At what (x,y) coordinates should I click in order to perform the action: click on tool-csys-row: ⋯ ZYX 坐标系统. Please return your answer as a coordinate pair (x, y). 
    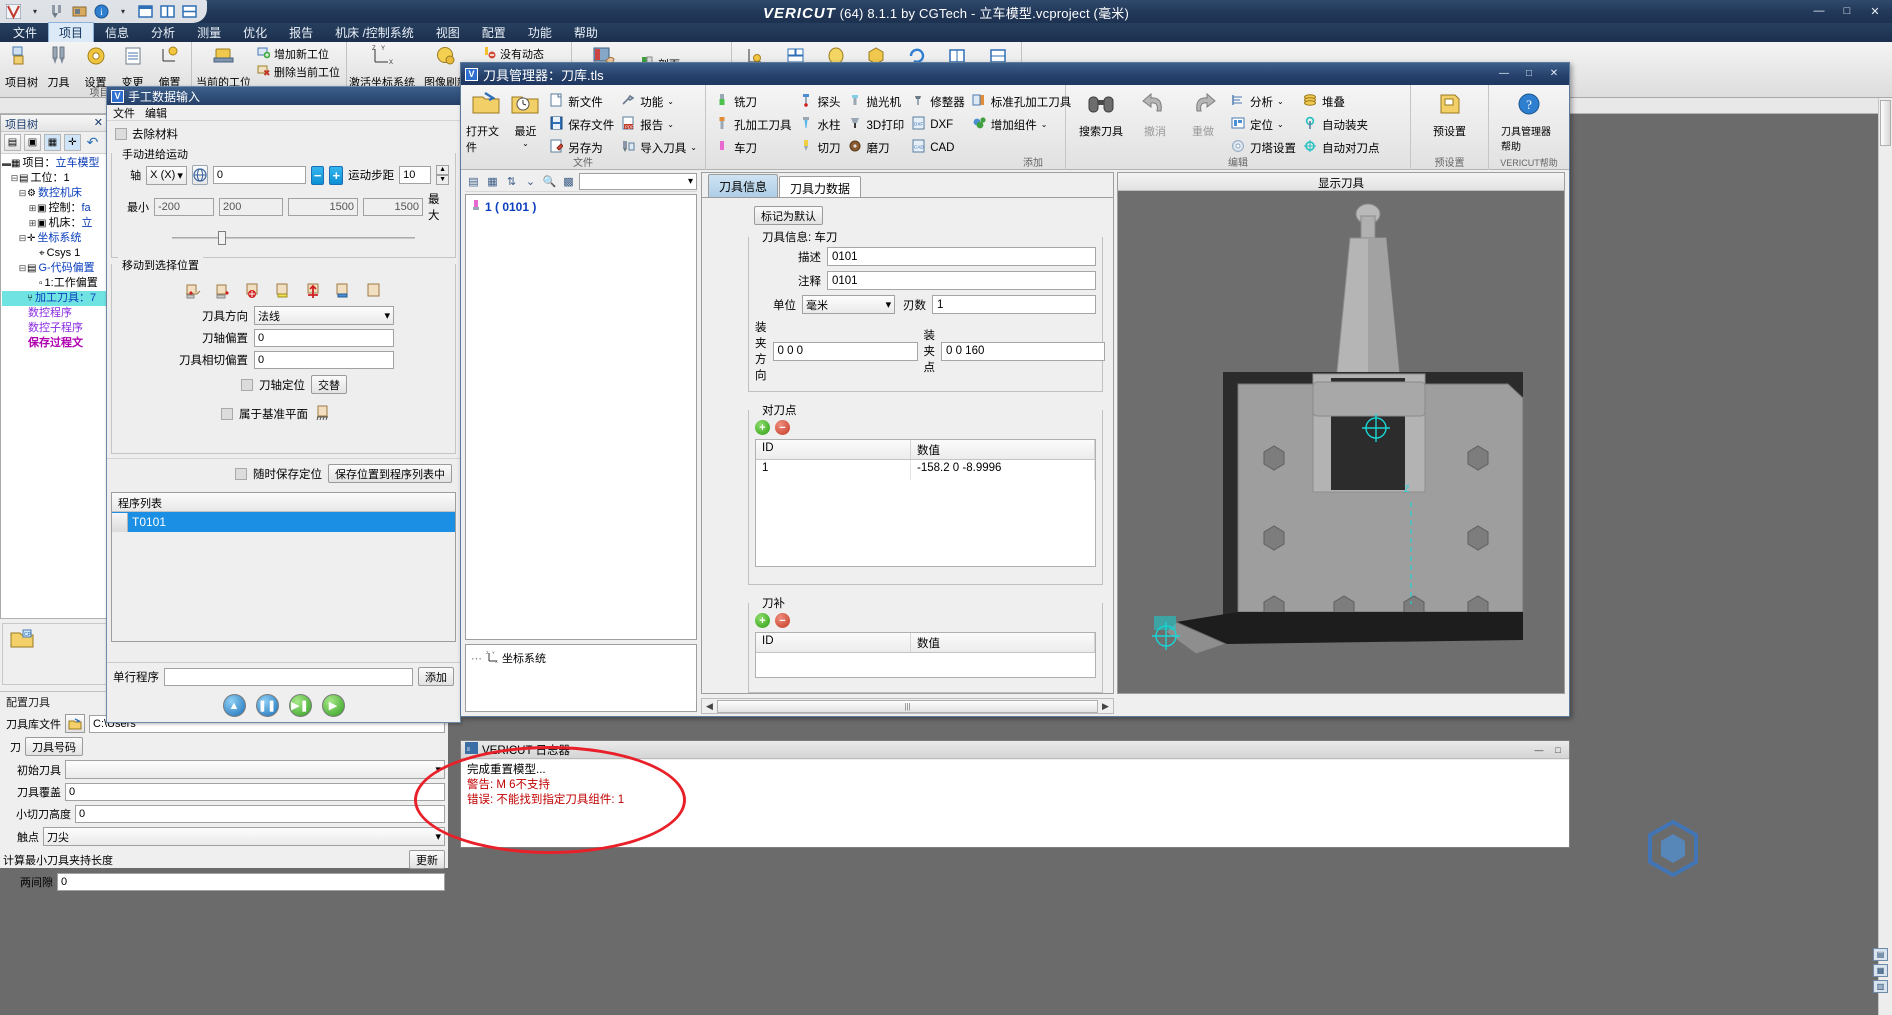
    Looking at the image, I should click on (581, 658).